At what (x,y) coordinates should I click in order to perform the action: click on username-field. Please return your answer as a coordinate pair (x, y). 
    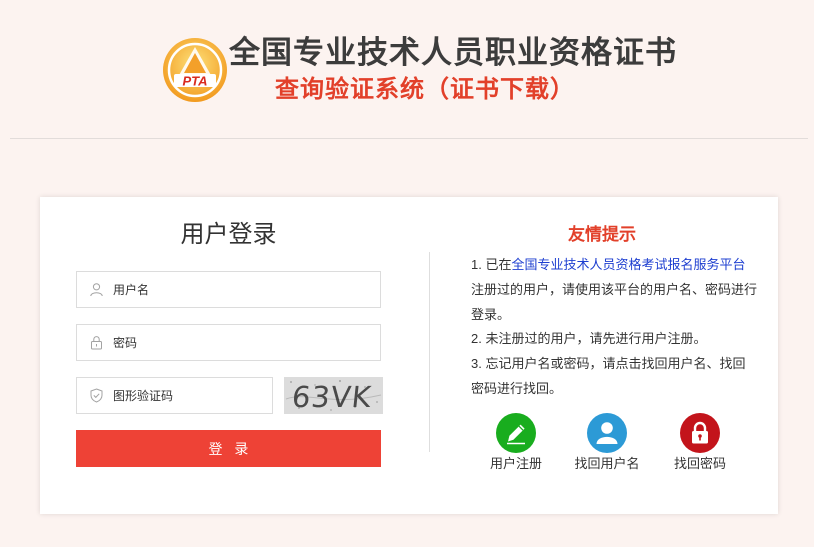
    Looking at the image, I should click on (228, 289).